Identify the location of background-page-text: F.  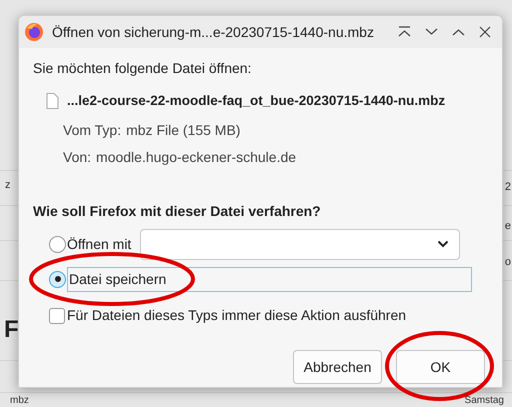
(11, 330).